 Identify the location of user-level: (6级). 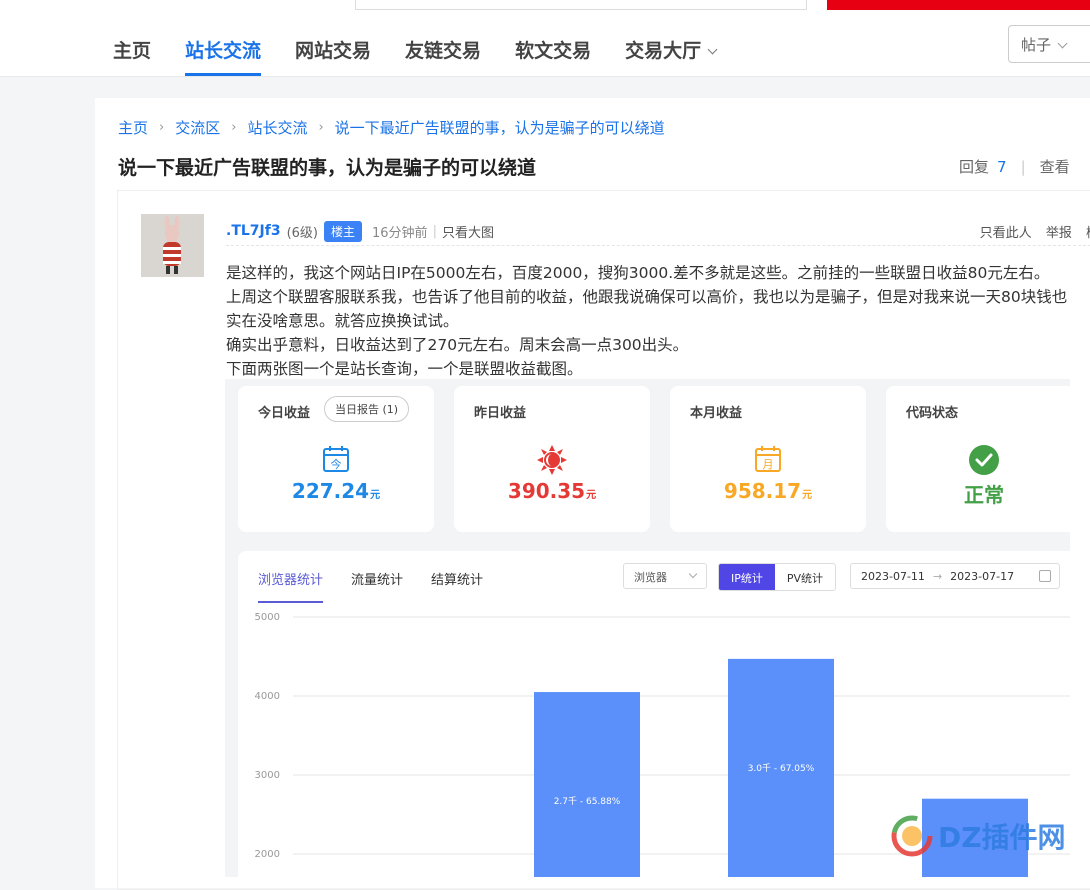
(302, 233).